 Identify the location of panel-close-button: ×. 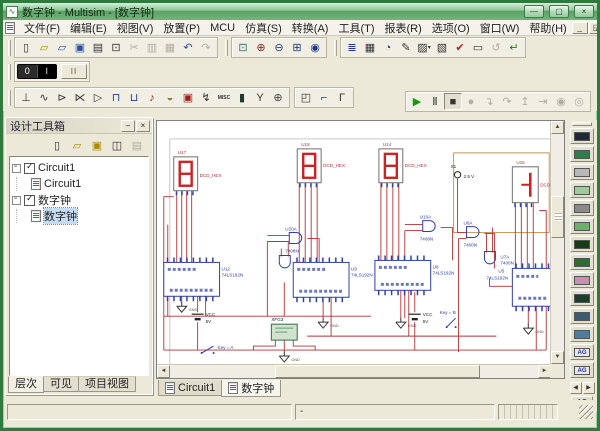
(143, 125).